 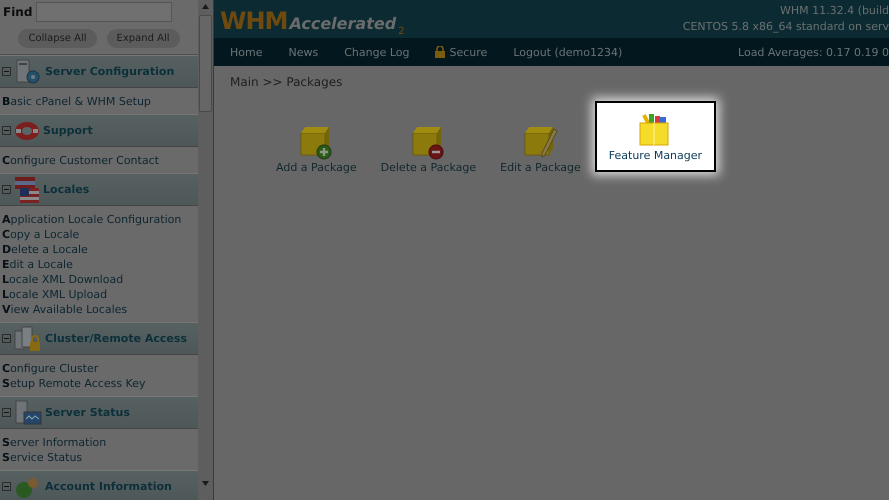 What do you see at coordinates (143, 38) in the screenshot?
I see `sidebar-button: Expand All` at bounding box center [143, 38].